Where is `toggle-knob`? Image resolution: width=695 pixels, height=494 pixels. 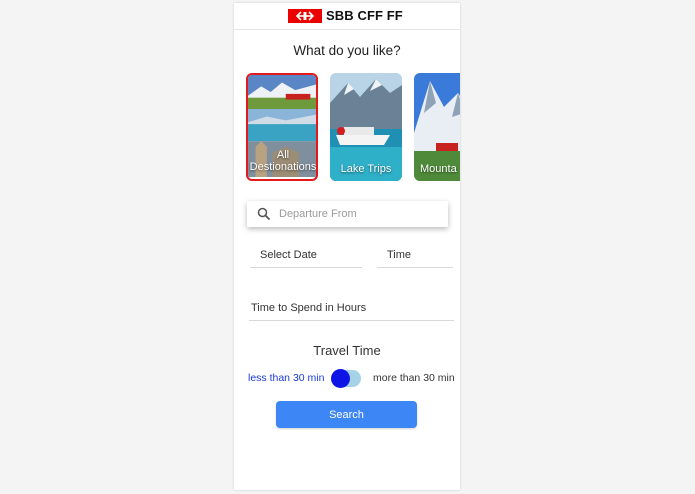 toggle-knob is located at coordinates (340, 378).